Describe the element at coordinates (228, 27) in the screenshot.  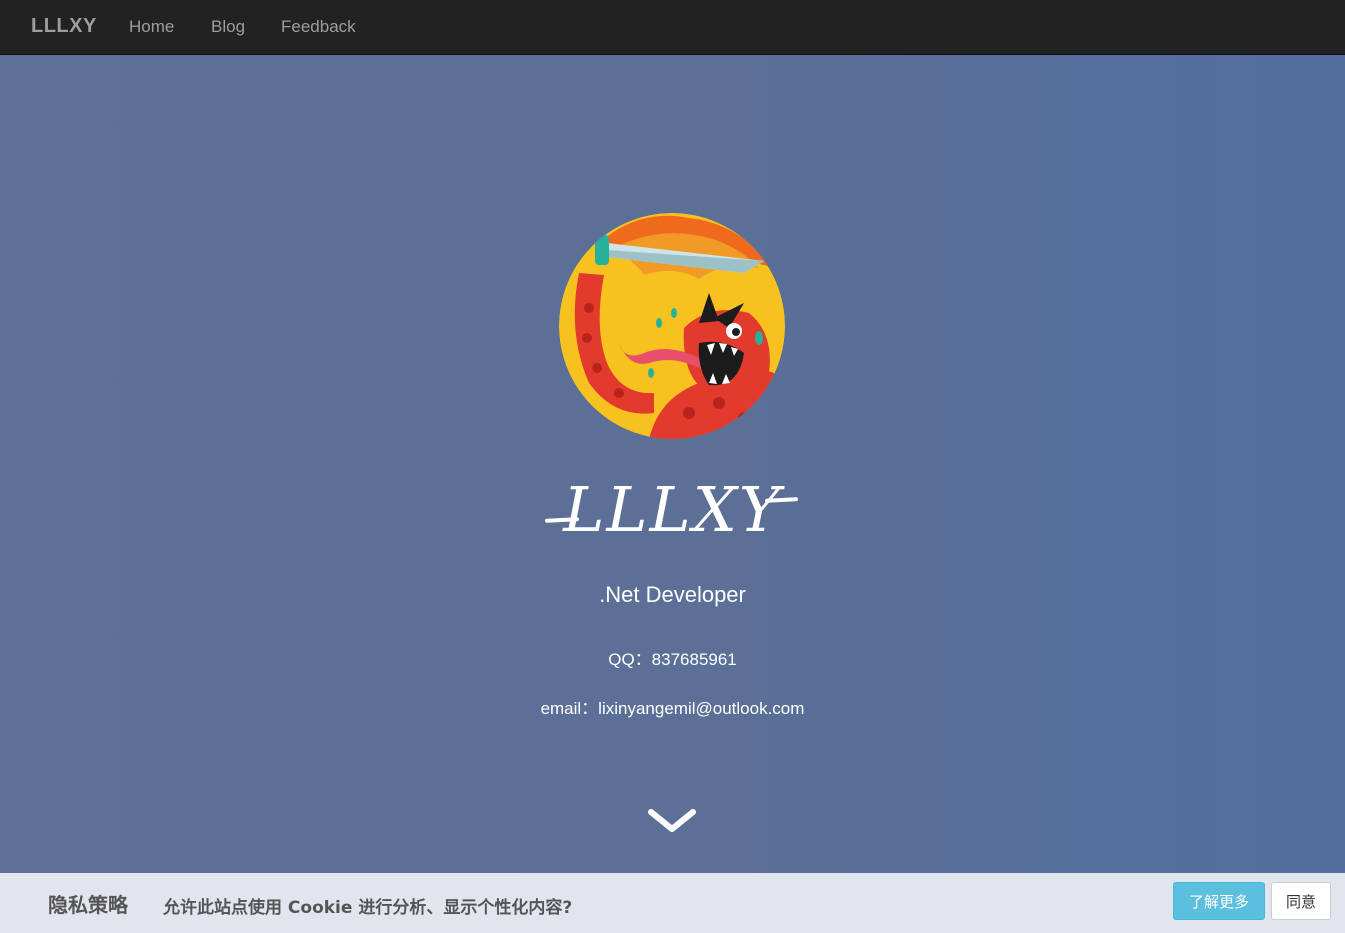
I see `nav-blog-link: Blog` at that location.